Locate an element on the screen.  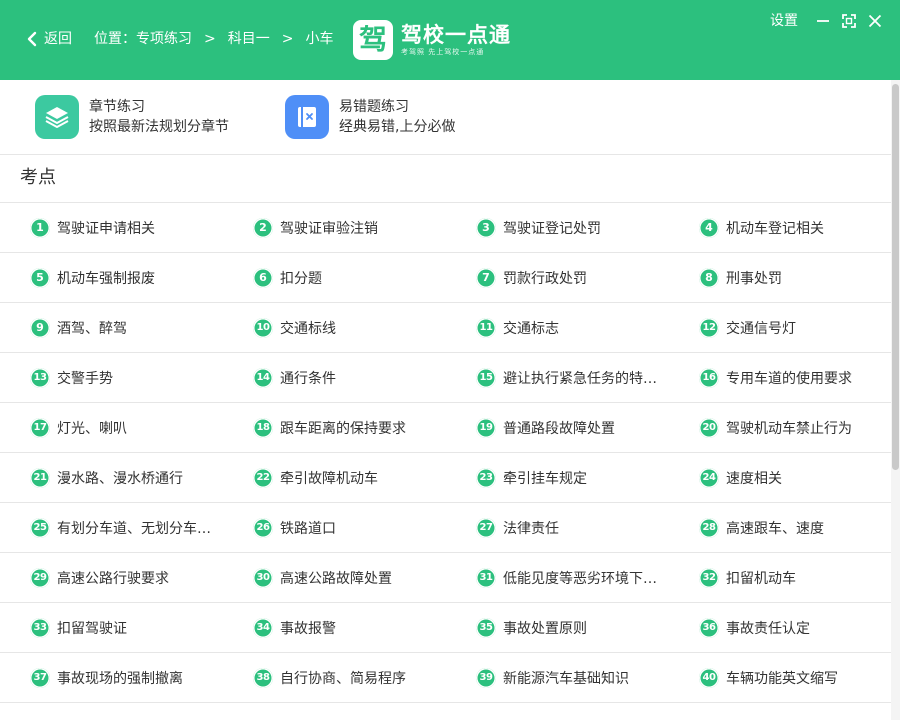
topic-item: 21 漫水路、漫水桥通行 is located at coordinates (138, 477).